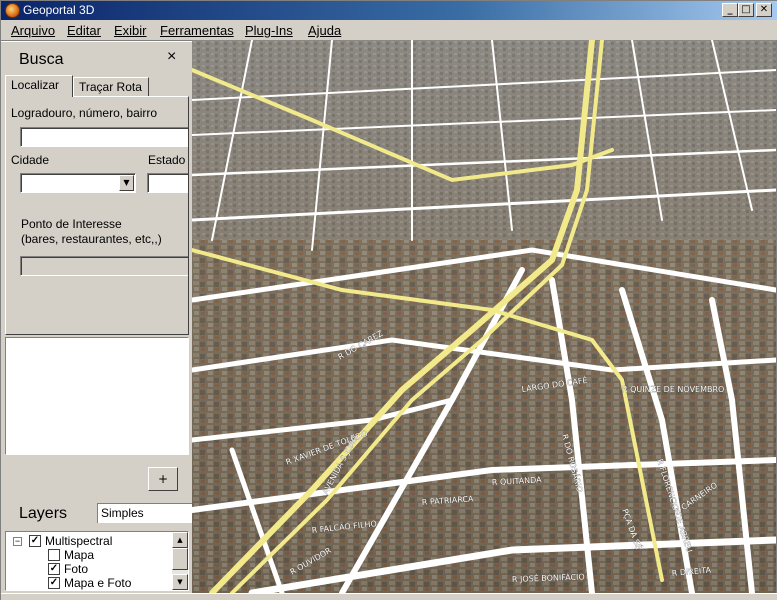  I want to click on checkbox-mapa, so click(54, 555).